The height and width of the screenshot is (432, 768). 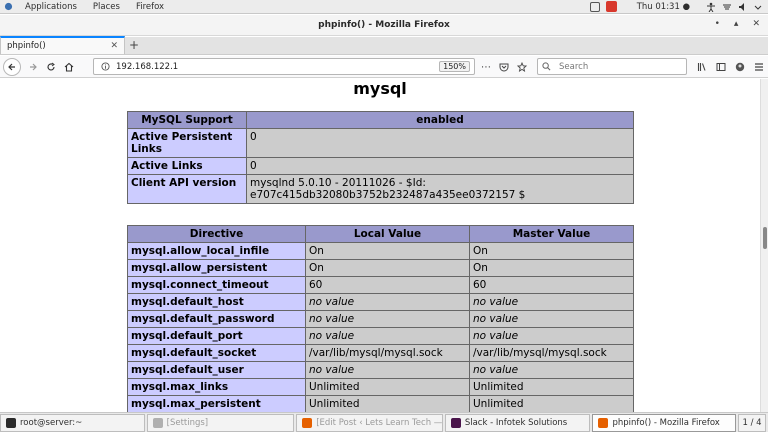 What do you see at coordinates (717, 24) in the screenshot?
I see `minimize-button: •` at bounding box center [717, 24].